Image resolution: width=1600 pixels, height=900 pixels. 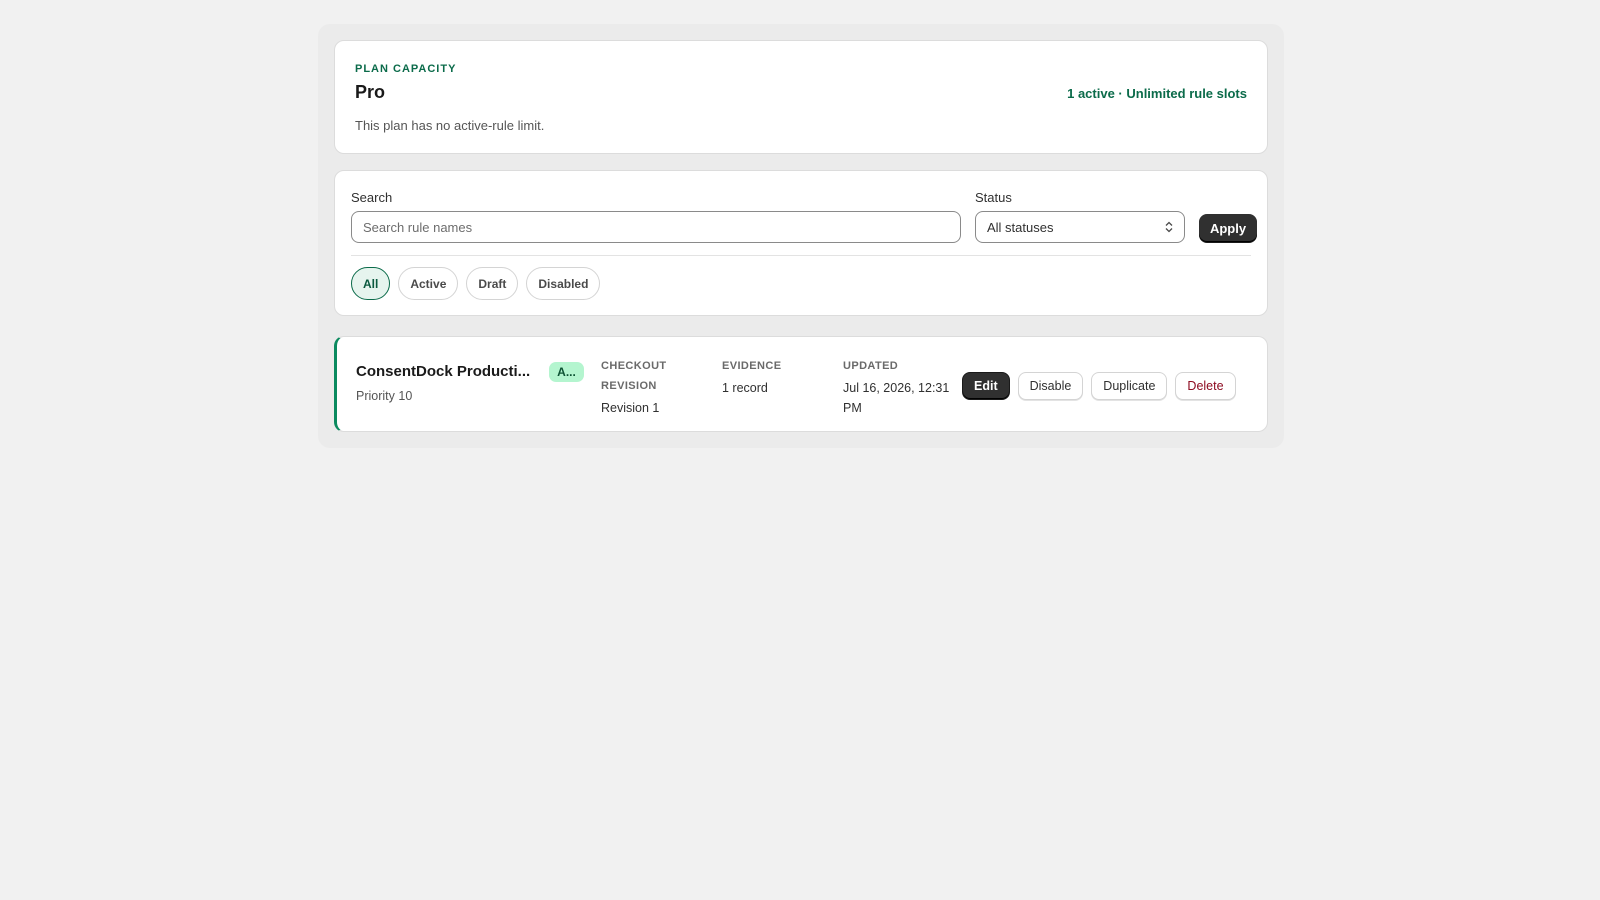 What do you see at coordinates (986, 386) in the screenshot?
I see `edit-button: Edit` at bounding box center [986, 386].